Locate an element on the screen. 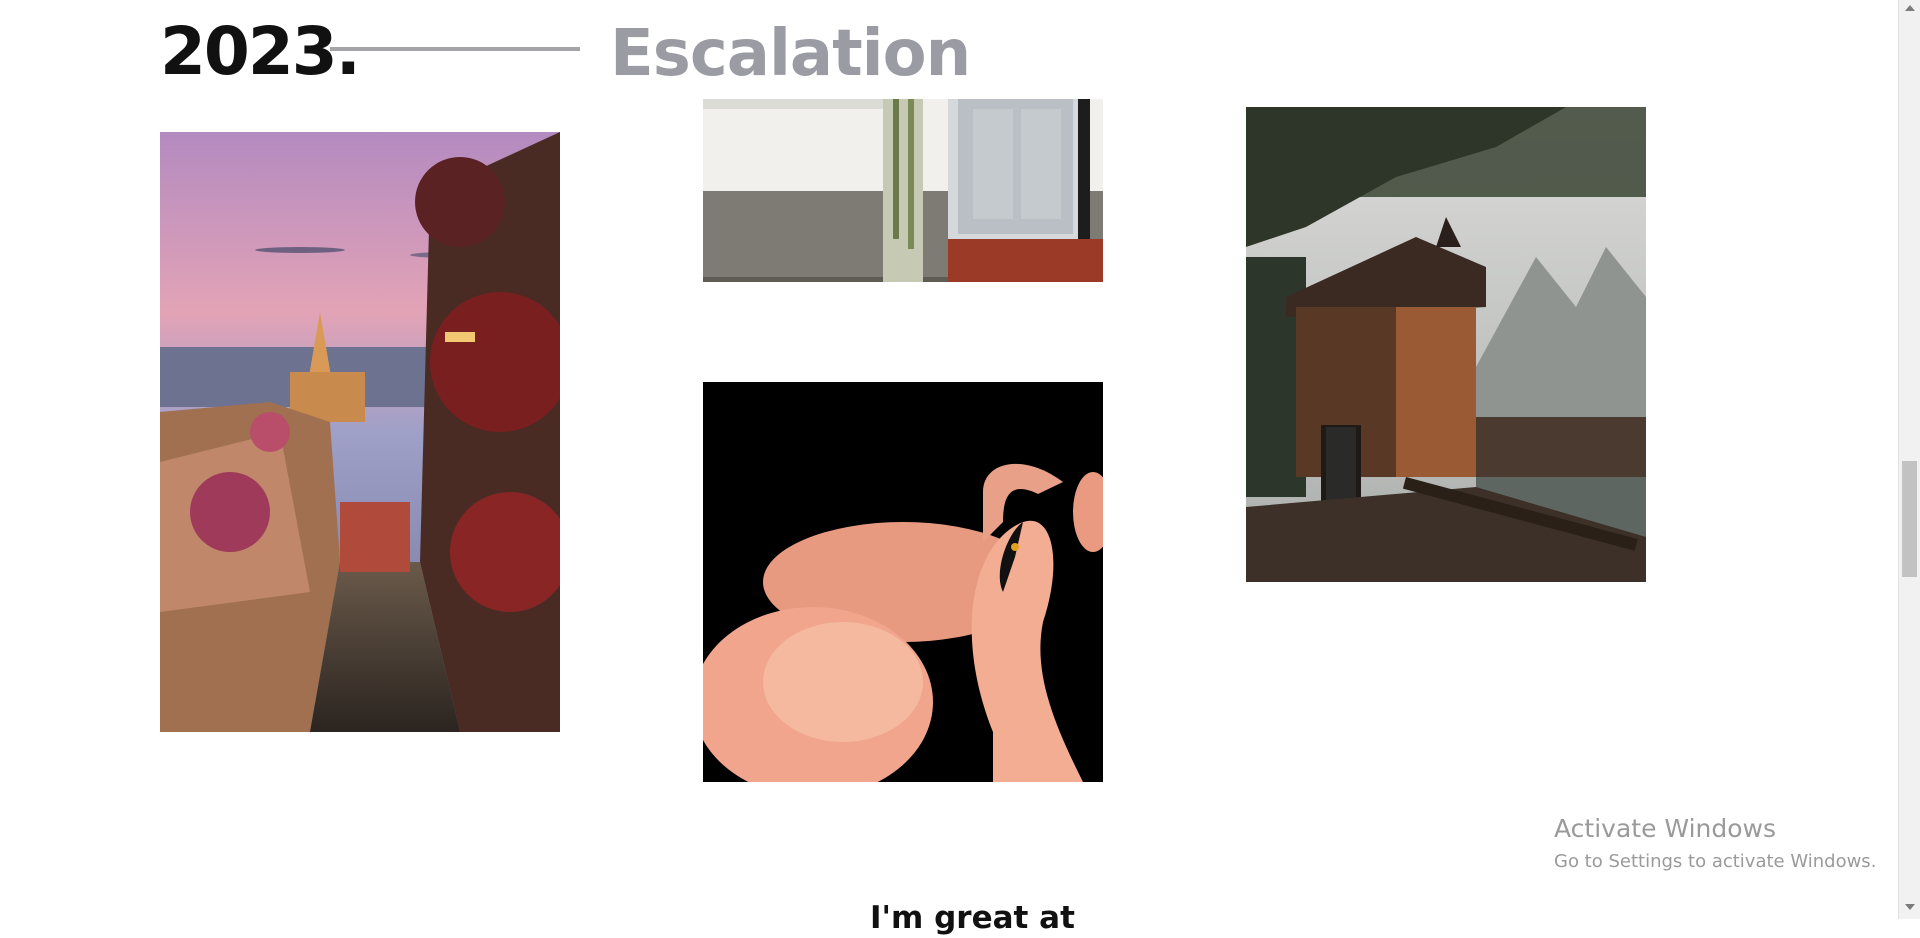 This screenshot has width=1920, height=938. vertical-scrollbar is located at coordinates (1909, 459).